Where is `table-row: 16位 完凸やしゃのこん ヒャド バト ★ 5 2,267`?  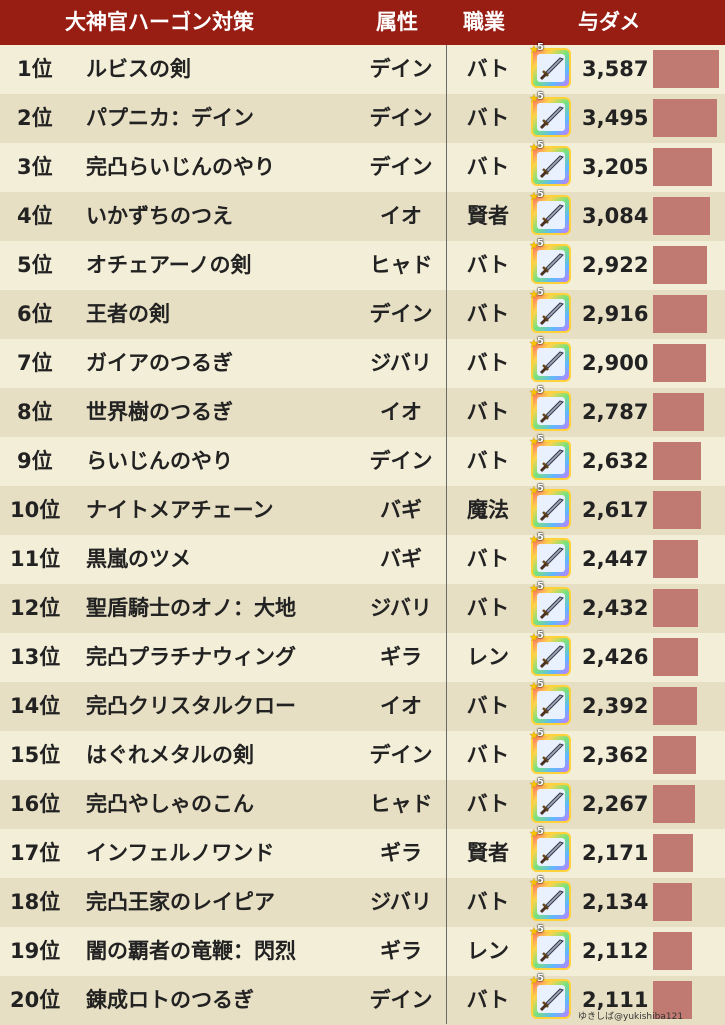 table-row: 16位 完凸やしゃのこん ヒャド バト ★ 5 2,267 is located at coordinates (362, 803).